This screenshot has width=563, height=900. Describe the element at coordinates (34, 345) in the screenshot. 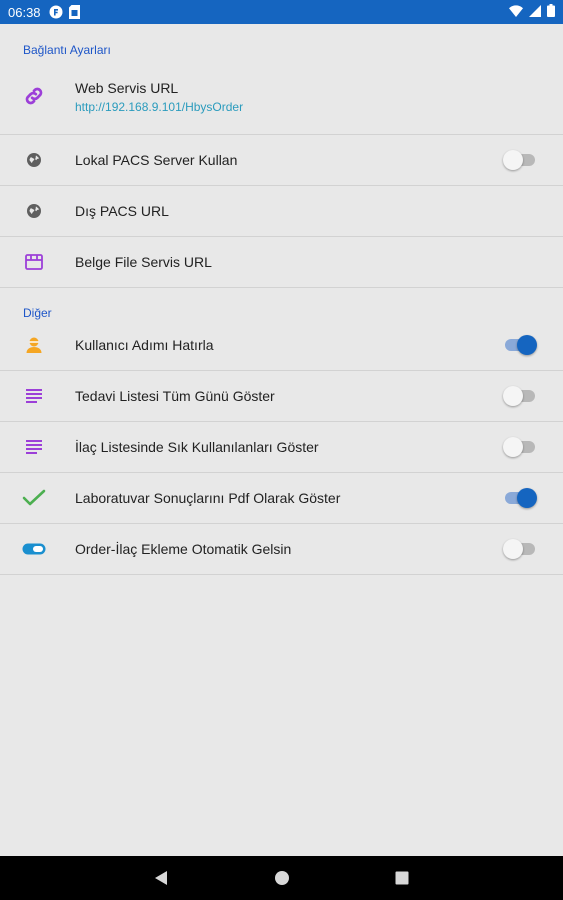

I see `user-icon` at that location.